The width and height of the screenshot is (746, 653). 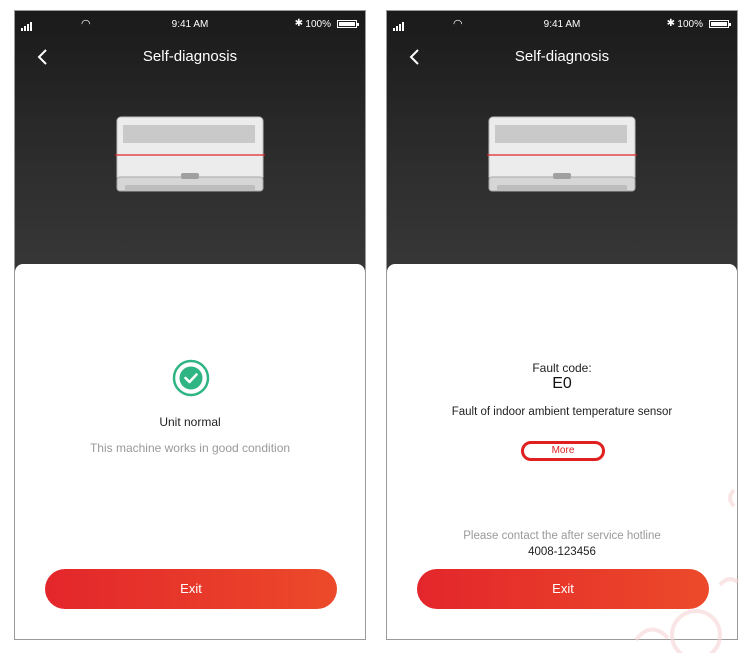 What do you see at coordinates (190, 448) in the screenshot?
I see `status-description: This machine works in good condition` at bounding box center [190, 448].